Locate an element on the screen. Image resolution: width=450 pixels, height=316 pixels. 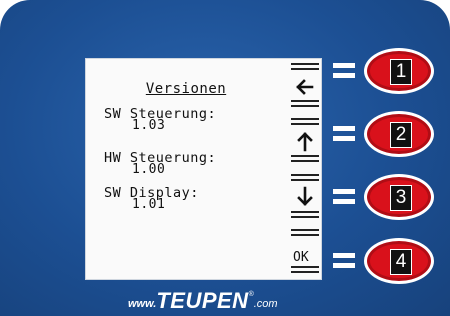
hardware-button-2: 2 is located at coordinates (399, 134).